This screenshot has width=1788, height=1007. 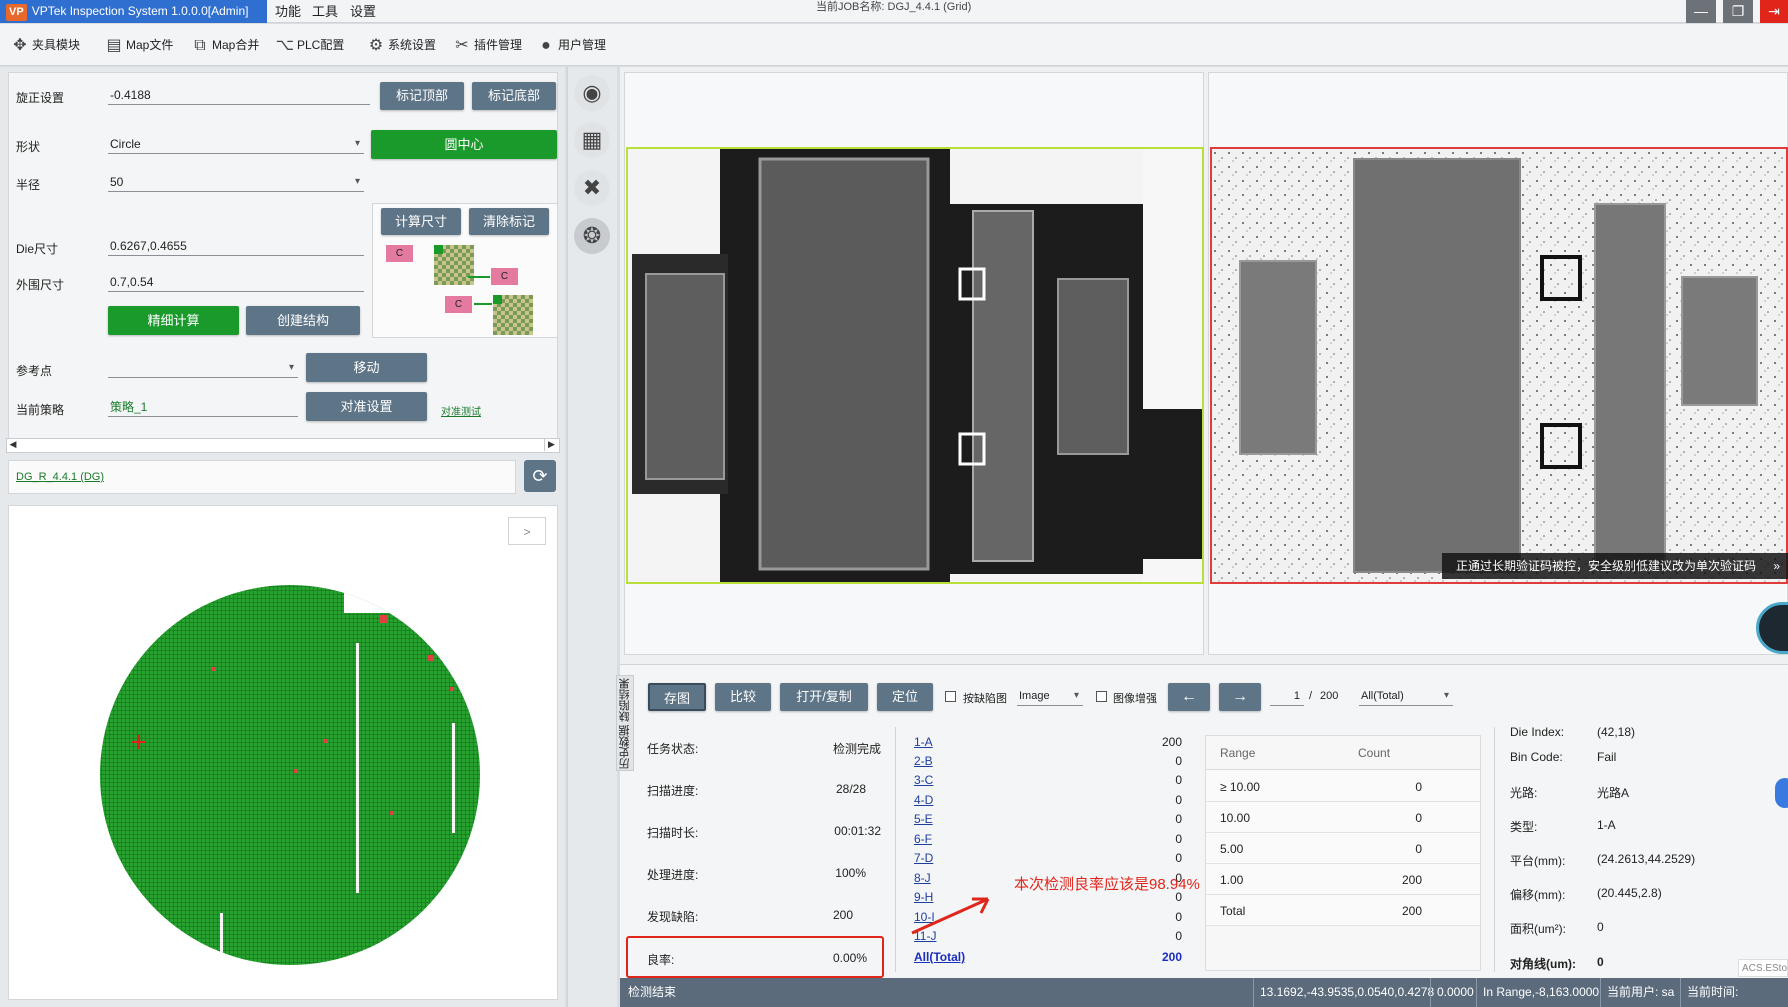 What do you see at coordinates (1774, 11) in the screenshot?
I see `logout-button: ⇥` at bounding box center [1774, 11].